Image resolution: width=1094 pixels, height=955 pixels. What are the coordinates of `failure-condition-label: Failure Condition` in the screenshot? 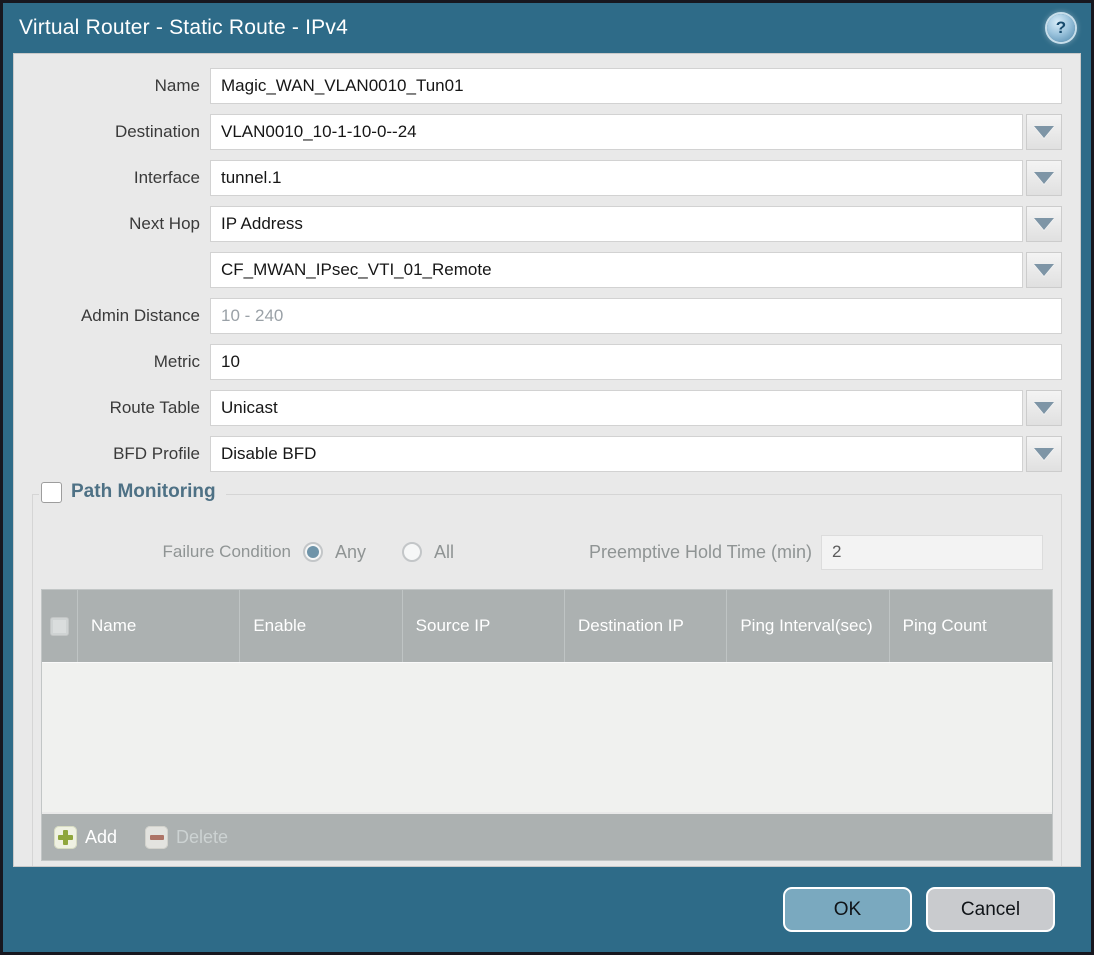 It's located at (226, 551).